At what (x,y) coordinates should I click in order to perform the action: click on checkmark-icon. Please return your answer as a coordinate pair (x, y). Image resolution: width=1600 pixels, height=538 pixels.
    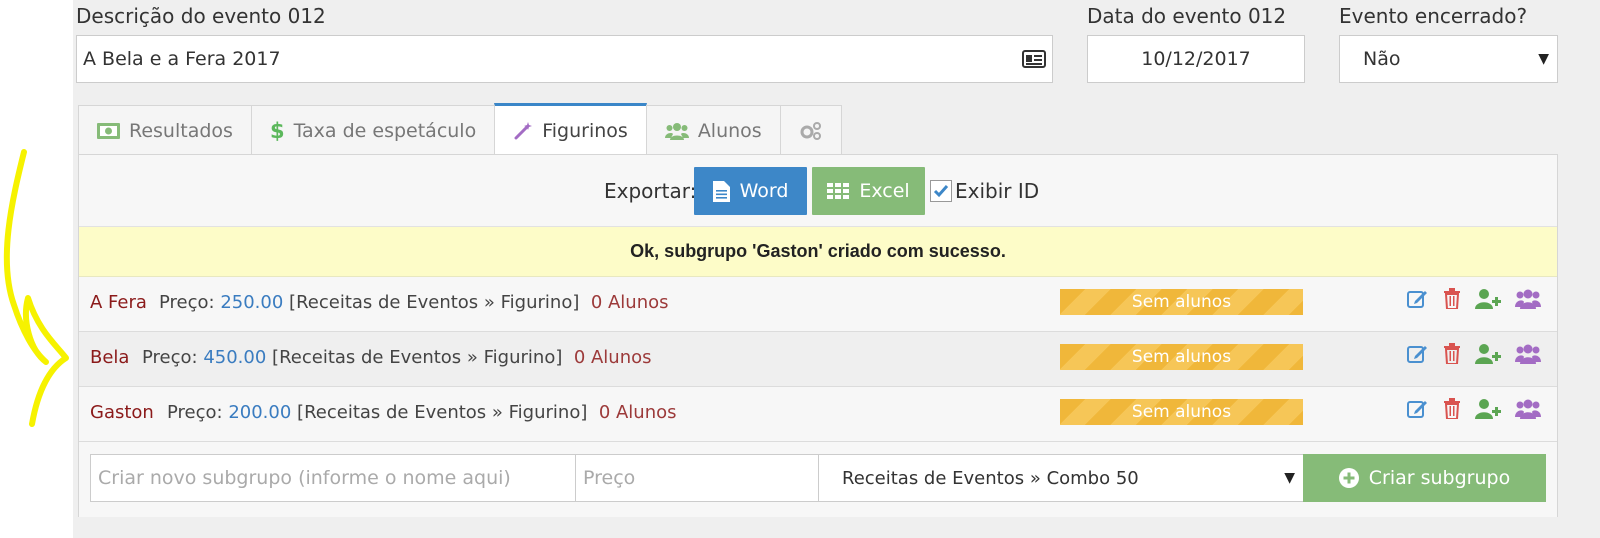
    Looking at the image, I should click on (941, 191).